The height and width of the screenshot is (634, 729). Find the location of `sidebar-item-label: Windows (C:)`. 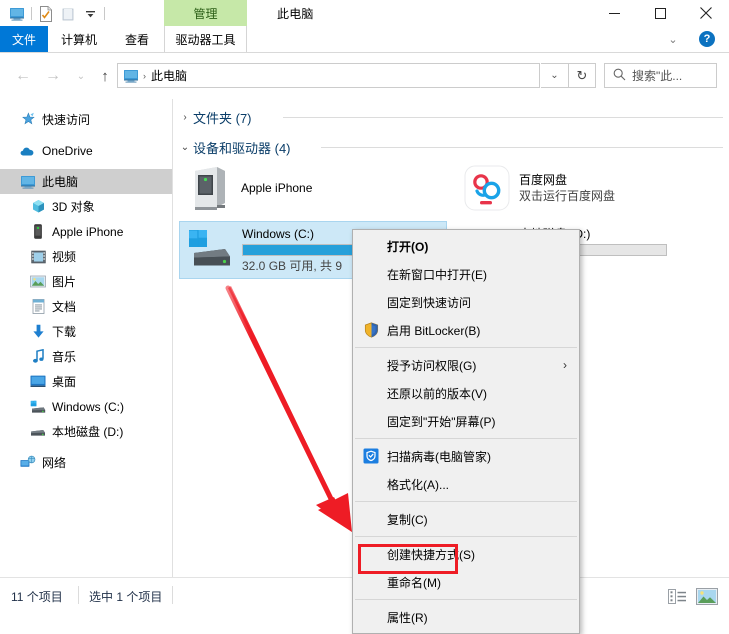

sidebar-item-label: Windows (C:) is located at coordinates (88, 406).